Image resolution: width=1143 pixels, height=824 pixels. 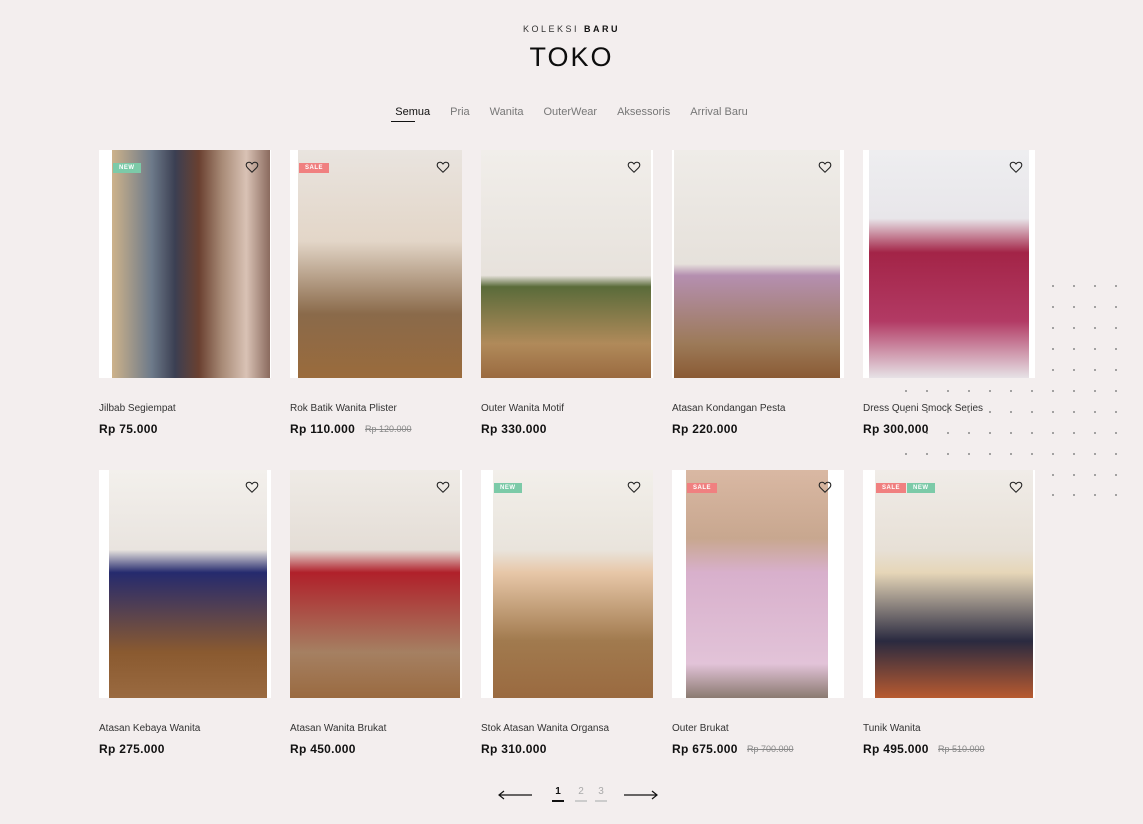 What do you see at coordinates (961, 749) in the screenshot?
I see `product-old-price: Rp 510.000` at bounding box center [961, 749].